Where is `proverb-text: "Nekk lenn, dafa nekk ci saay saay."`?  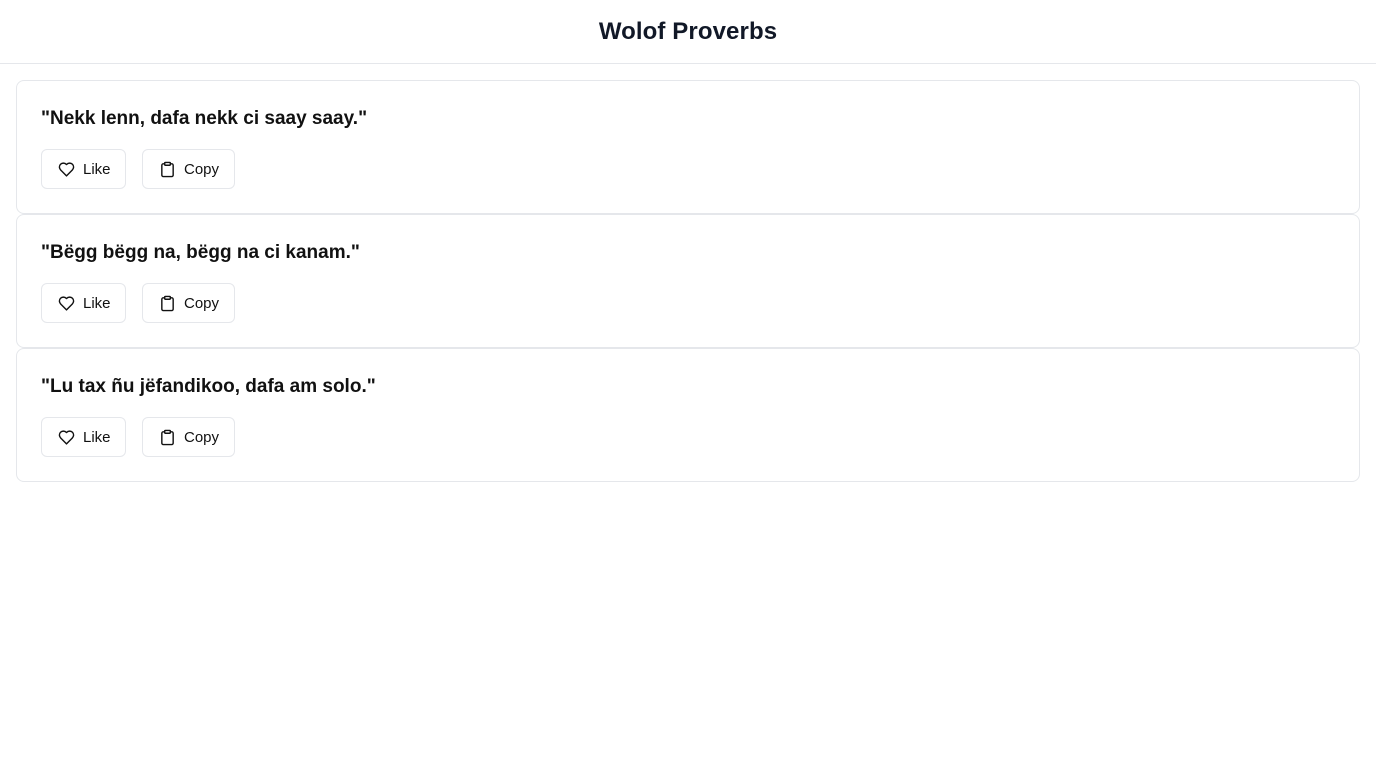
proverb-text: "Nekk lenn, dafa nekk ci saay saay." is located at coordinates (204, 118).